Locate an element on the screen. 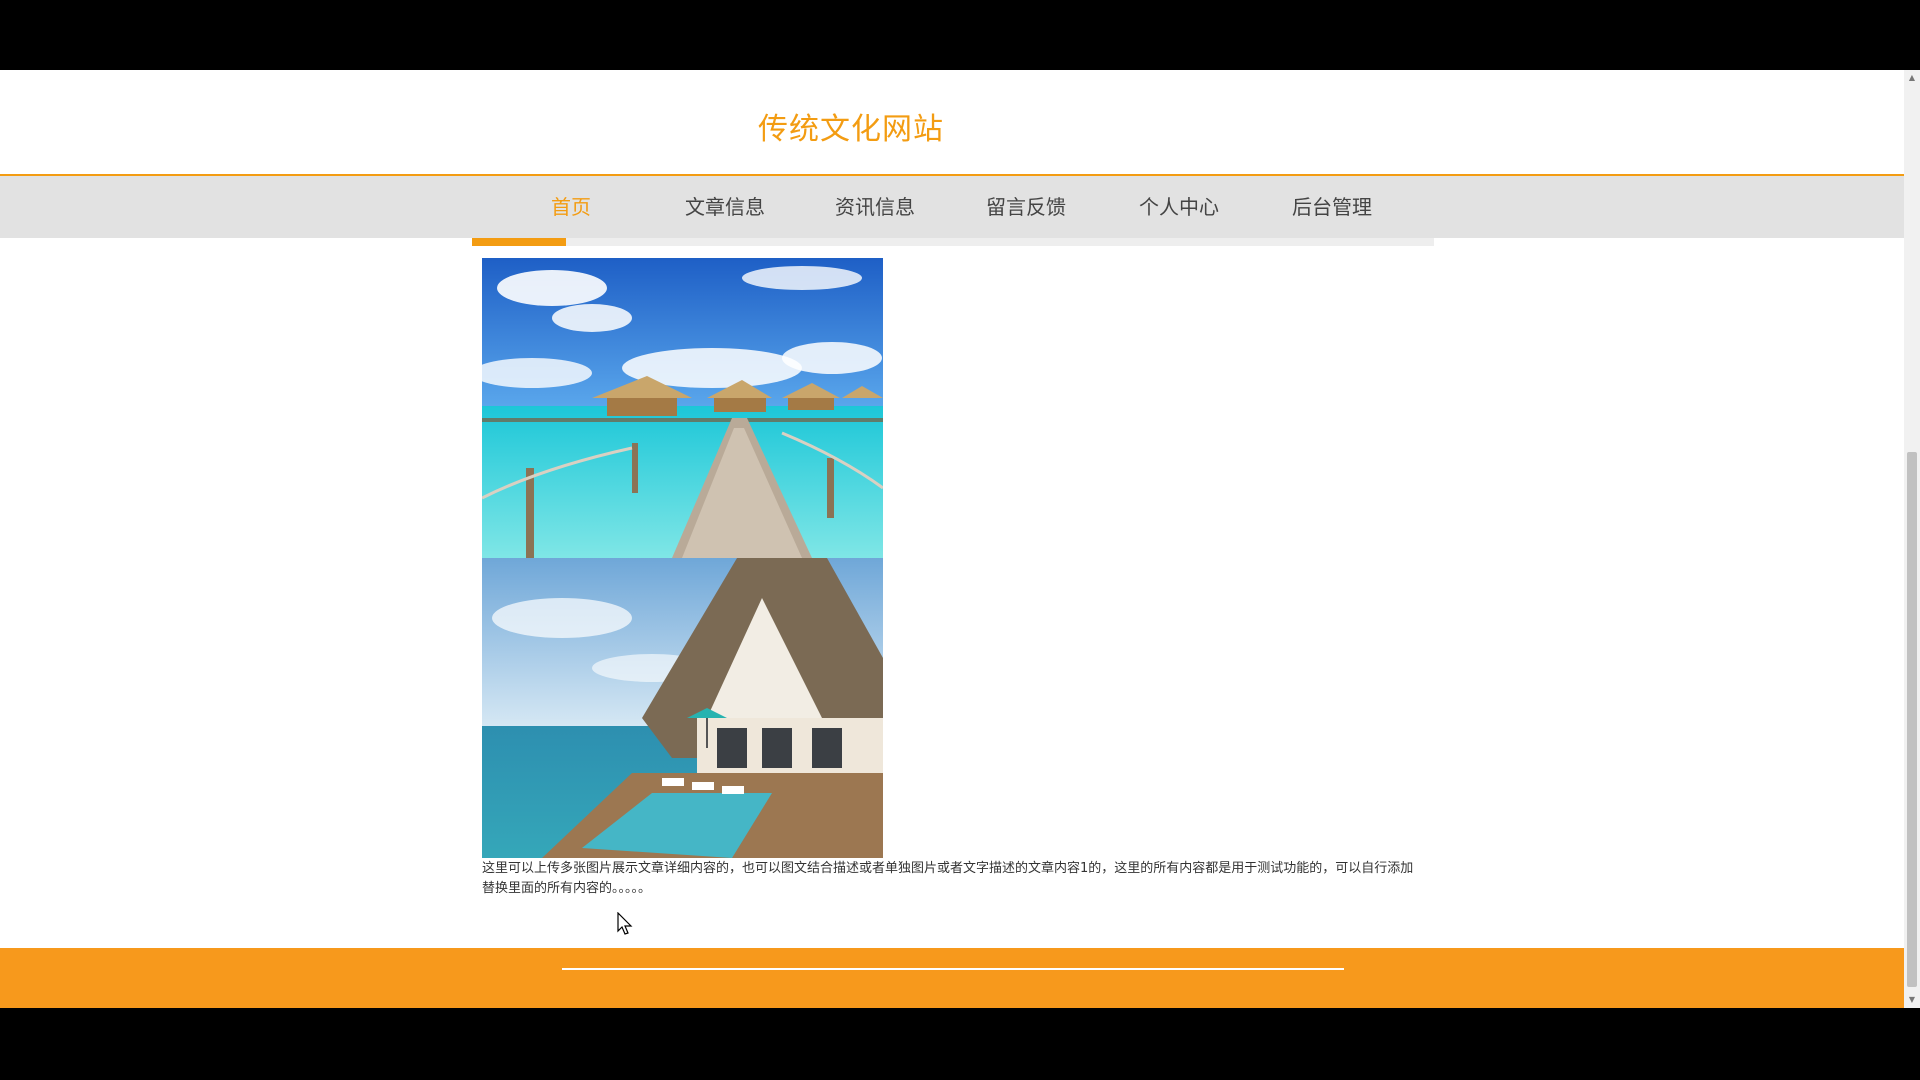 This screenshot has width=1920, height=1080. tab-track is located at coordinates (953, 242).